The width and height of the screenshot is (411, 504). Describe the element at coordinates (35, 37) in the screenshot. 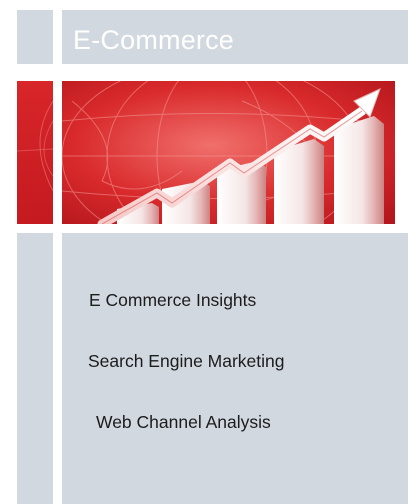

I see `left-strip-top` at that location.